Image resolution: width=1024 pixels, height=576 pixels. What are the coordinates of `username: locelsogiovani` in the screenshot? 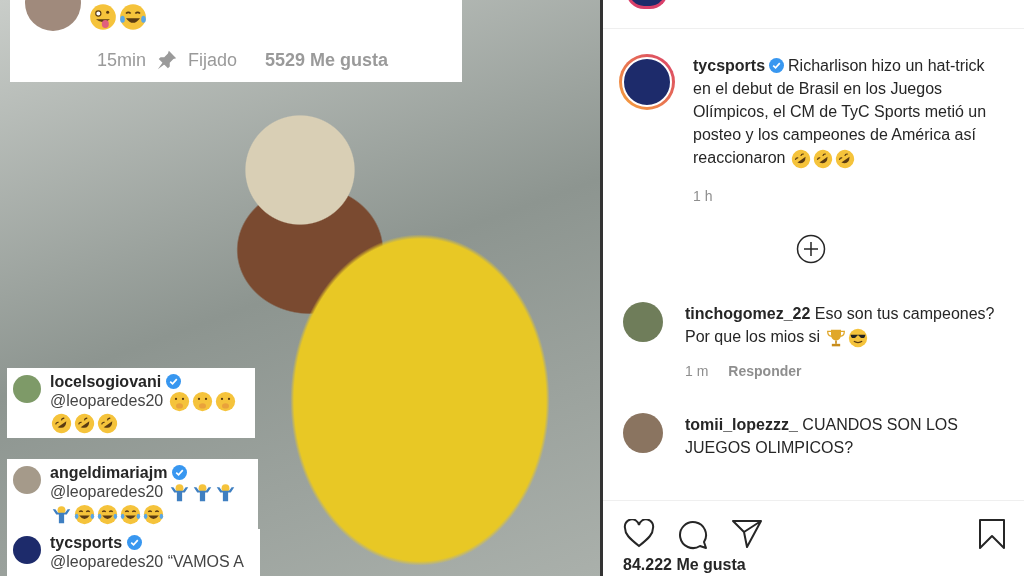 It's located at (106, 381).